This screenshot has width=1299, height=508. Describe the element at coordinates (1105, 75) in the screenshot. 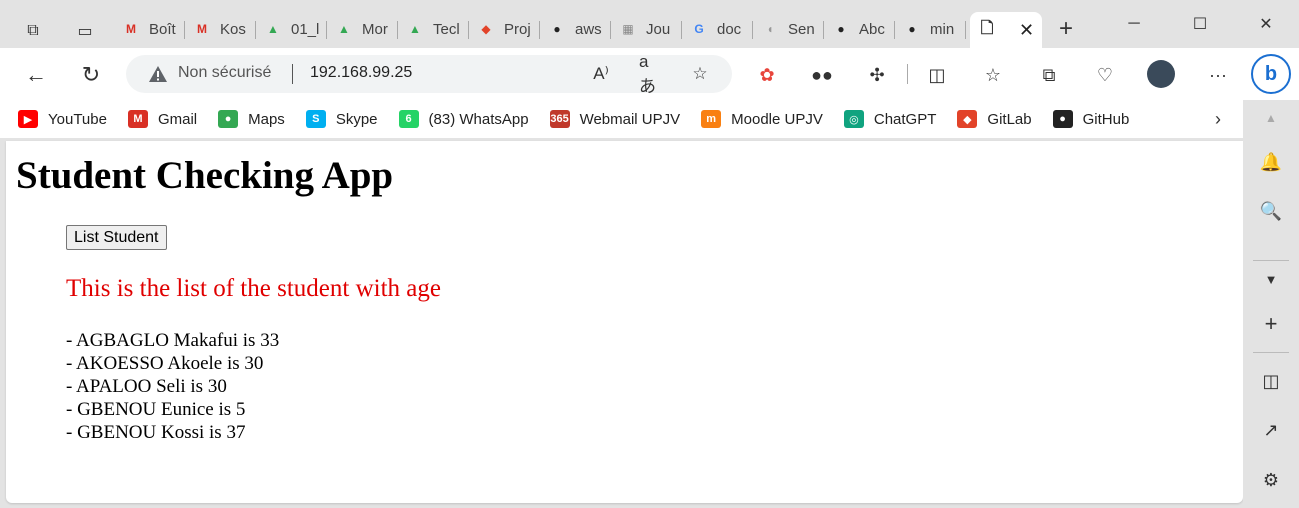

I see `browser-essentials-icon: ♡` at that location.